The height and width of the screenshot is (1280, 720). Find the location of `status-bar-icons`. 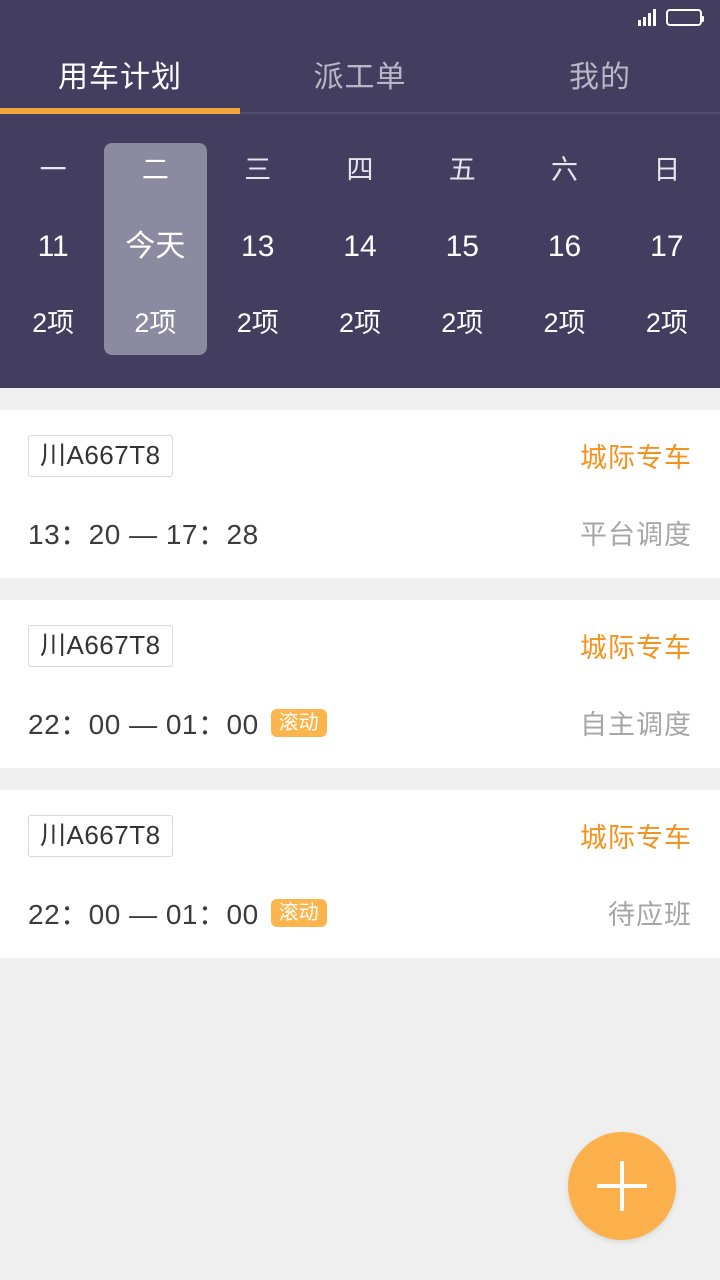

status-bar-icons is located at coordinates (671, 17).